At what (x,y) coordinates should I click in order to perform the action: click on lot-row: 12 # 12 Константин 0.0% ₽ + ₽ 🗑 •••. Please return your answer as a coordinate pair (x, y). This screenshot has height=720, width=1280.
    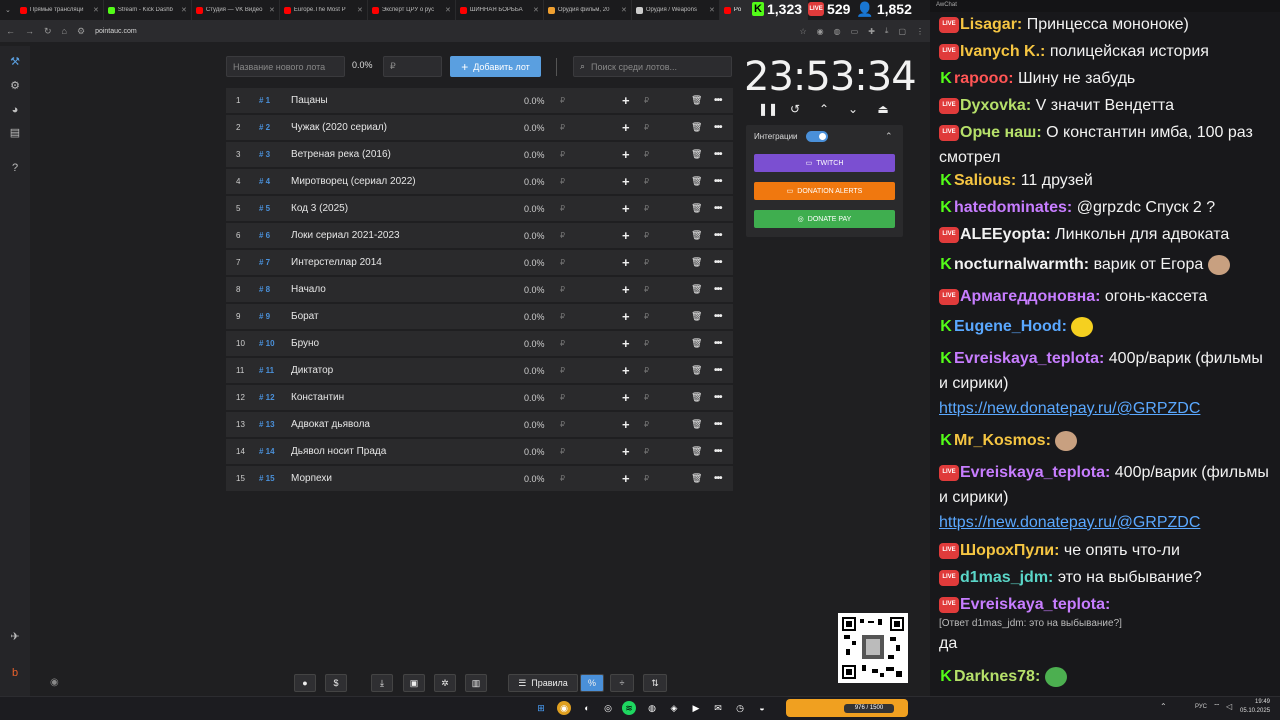
    Looking at the image, I should click on (479, 397).